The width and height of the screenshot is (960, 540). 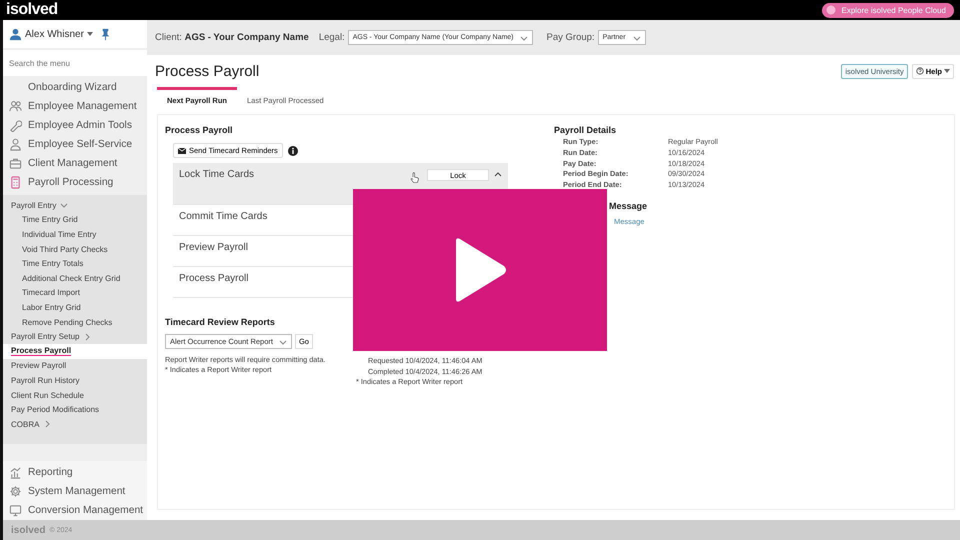 What do you see at coordinates (75, 249) in the screenshot?
I see `submenu-item: Void Third Party Checks` at bounding box center [75, 249].